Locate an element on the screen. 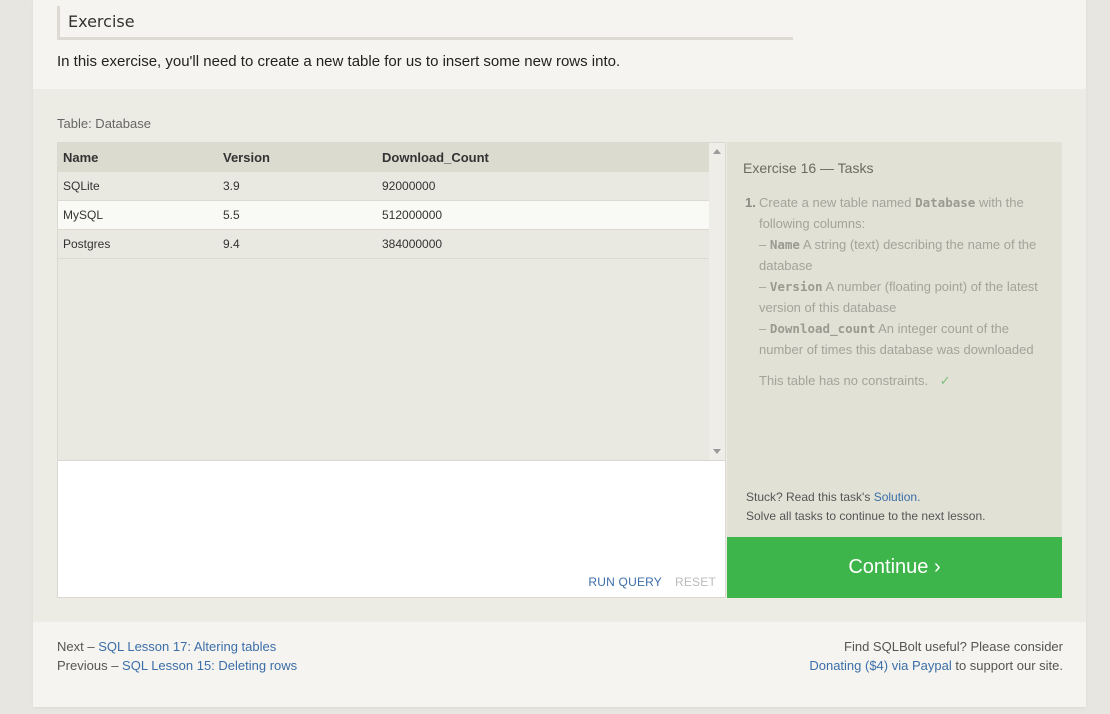  table-cell: 5.5 is located at coordinates (297, 215).